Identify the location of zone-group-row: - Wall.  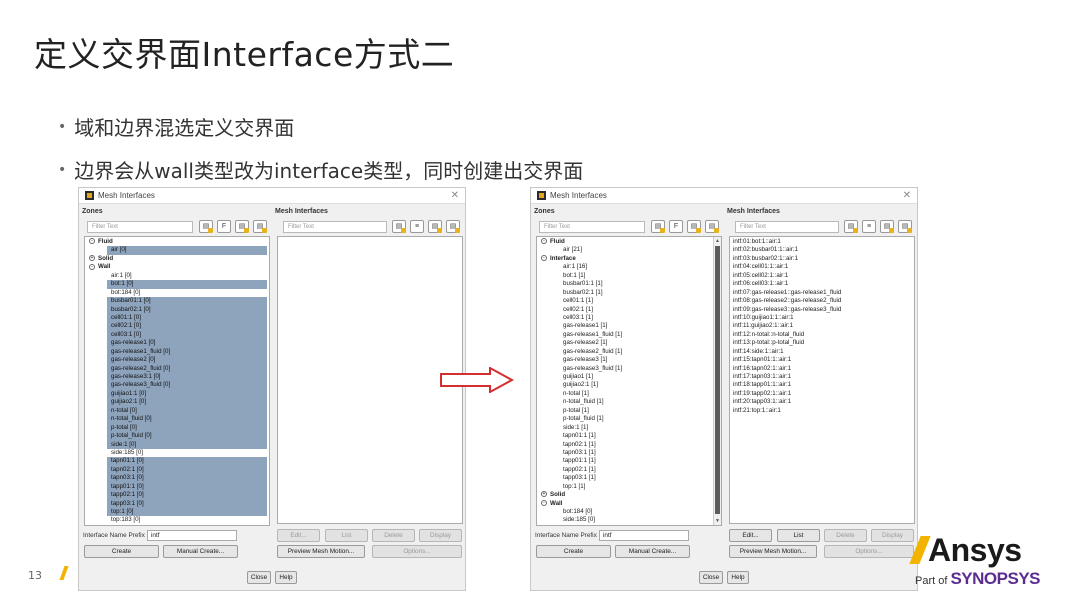
(172, 267).